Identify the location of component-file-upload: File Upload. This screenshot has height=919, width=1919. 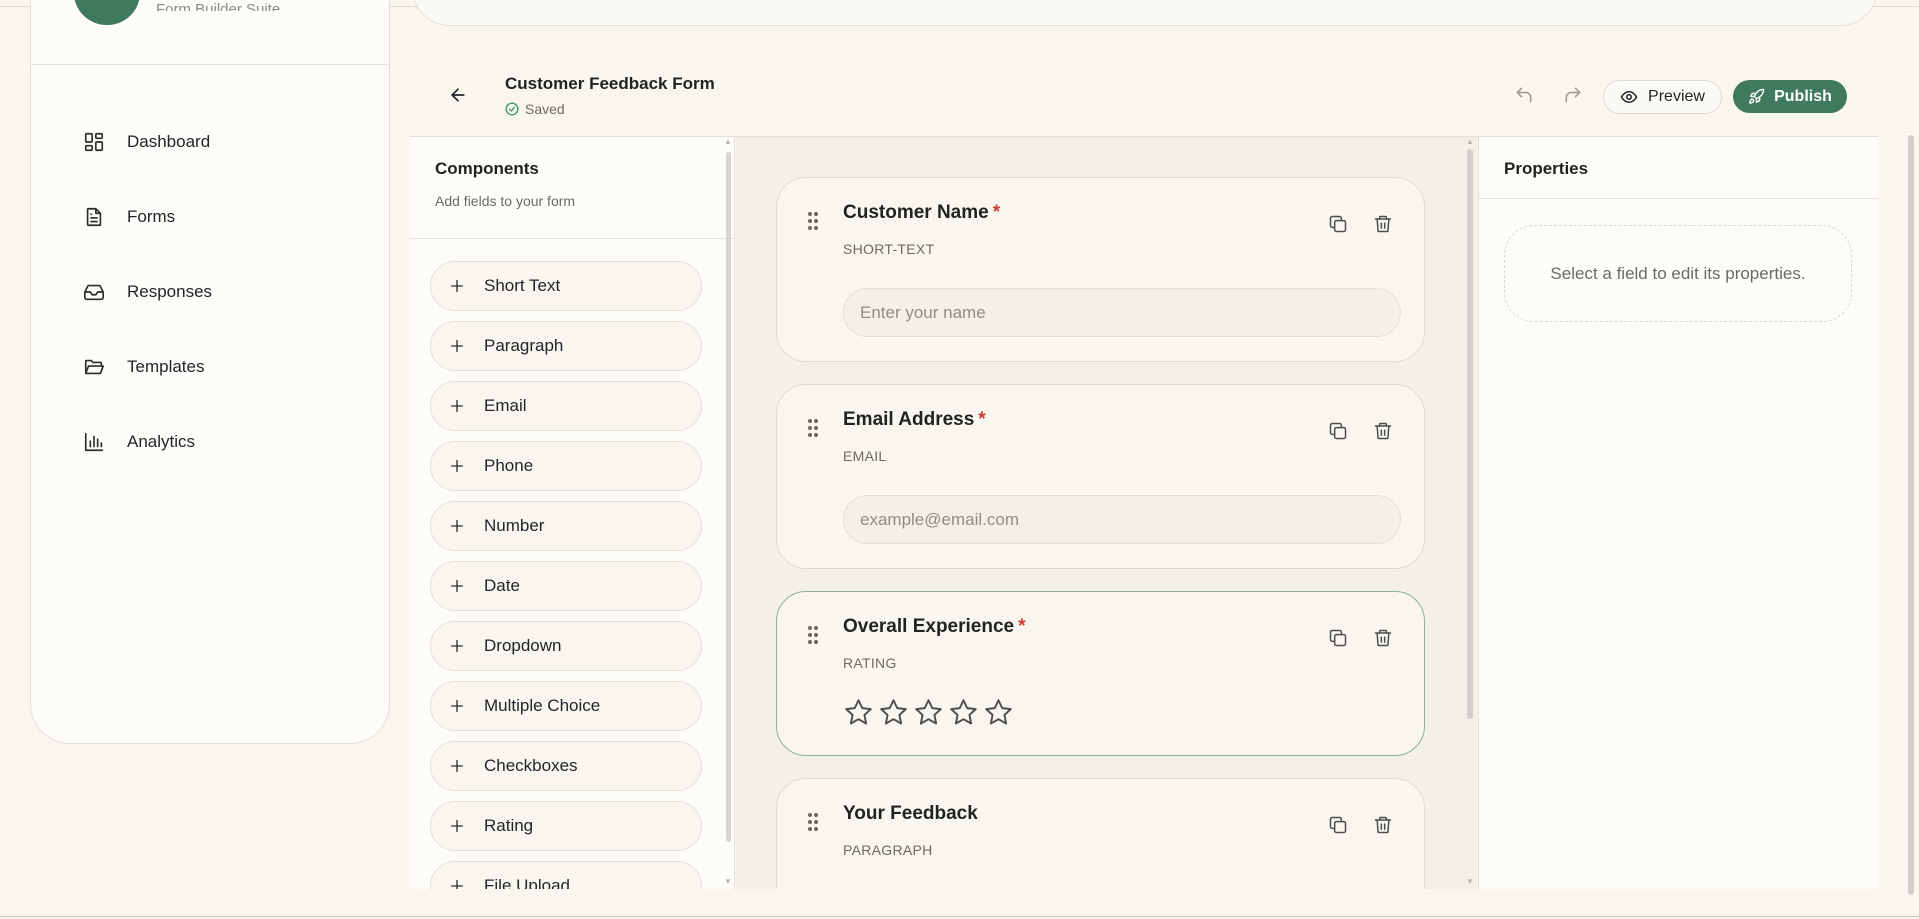
(566, 875).